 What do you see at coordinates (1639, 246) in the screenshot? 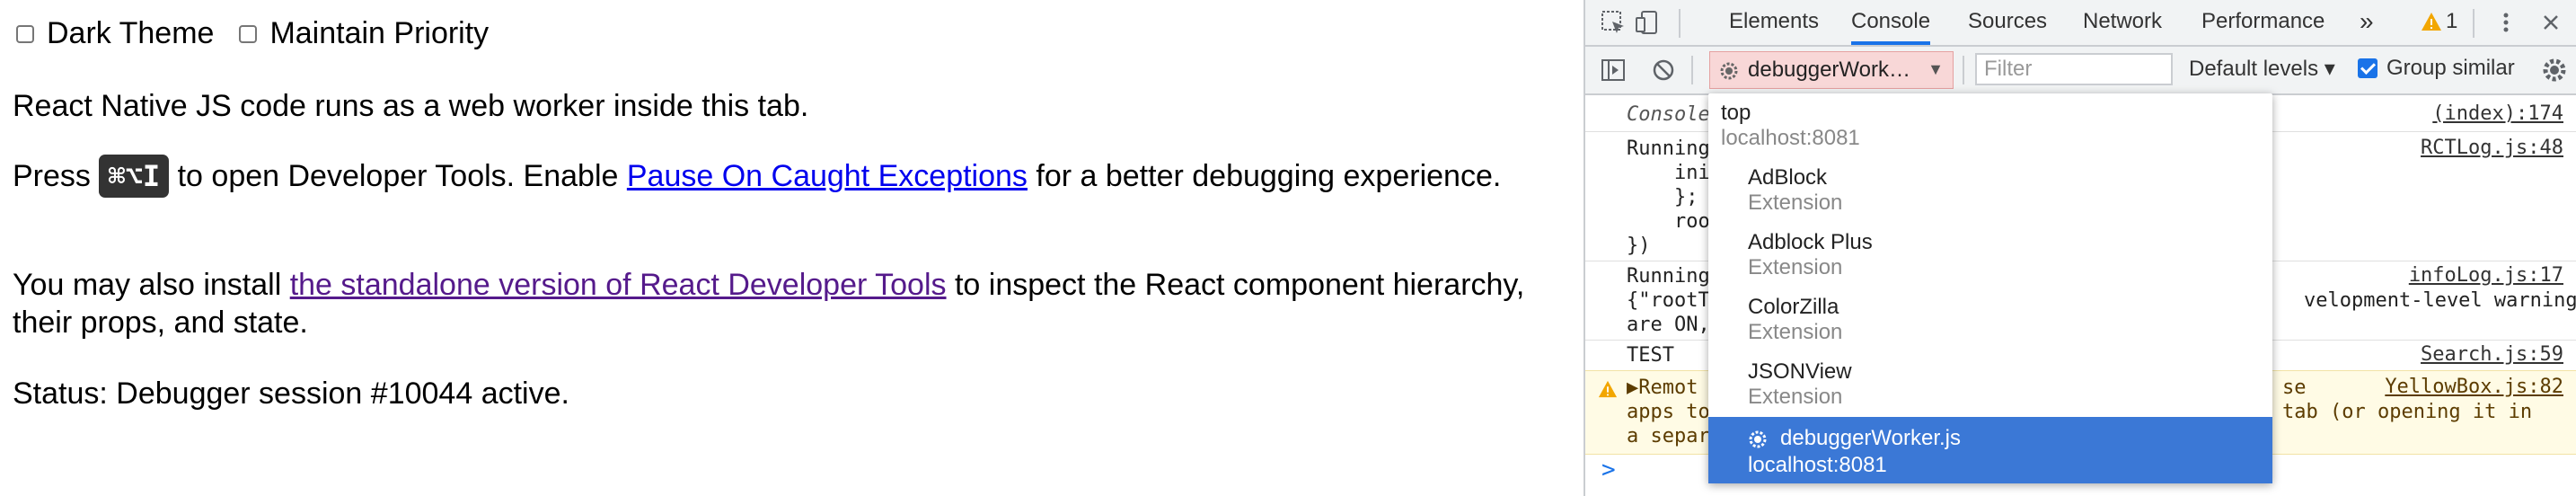
I see `console-line: })` at bounding box center [1639, 246].